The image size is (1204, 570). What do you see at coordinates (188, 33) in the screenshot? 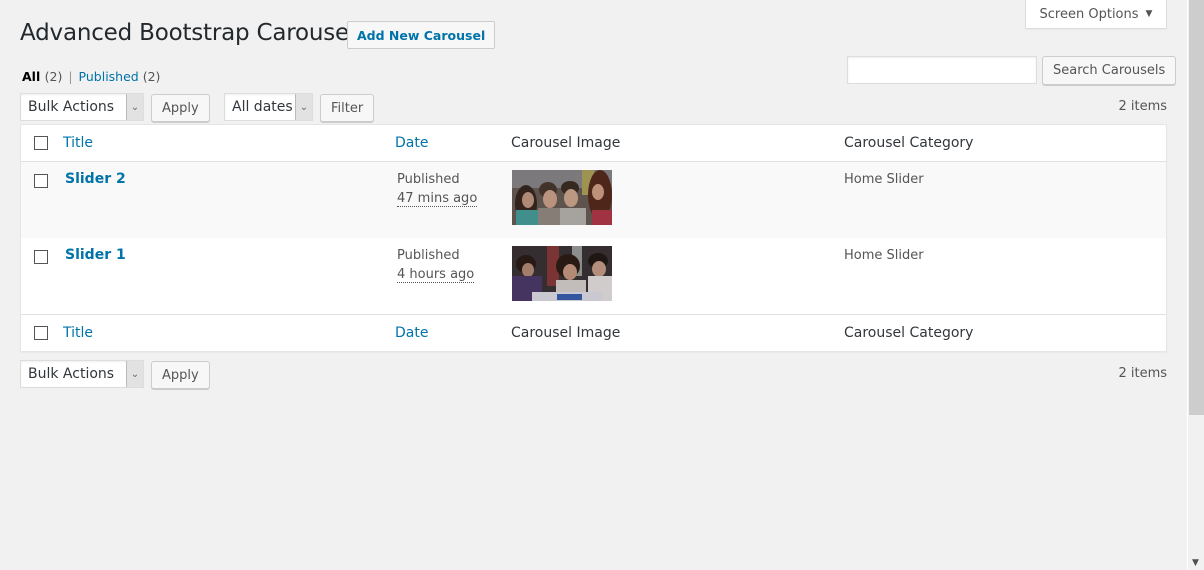
I see `page-title: Advanced Bootstrap Carousel` at bounding box center [188, 33].